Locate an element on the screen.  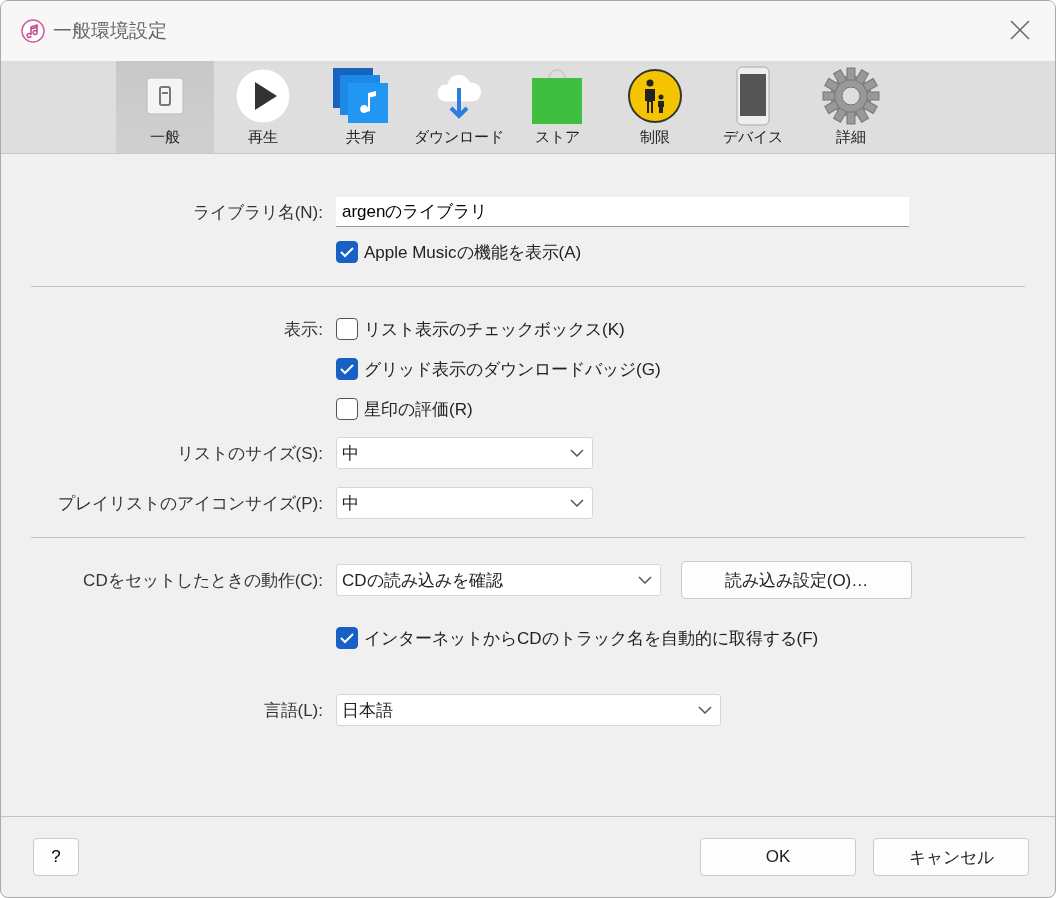
toolbar-tab: 再生 is located at coordinates (263, 107).